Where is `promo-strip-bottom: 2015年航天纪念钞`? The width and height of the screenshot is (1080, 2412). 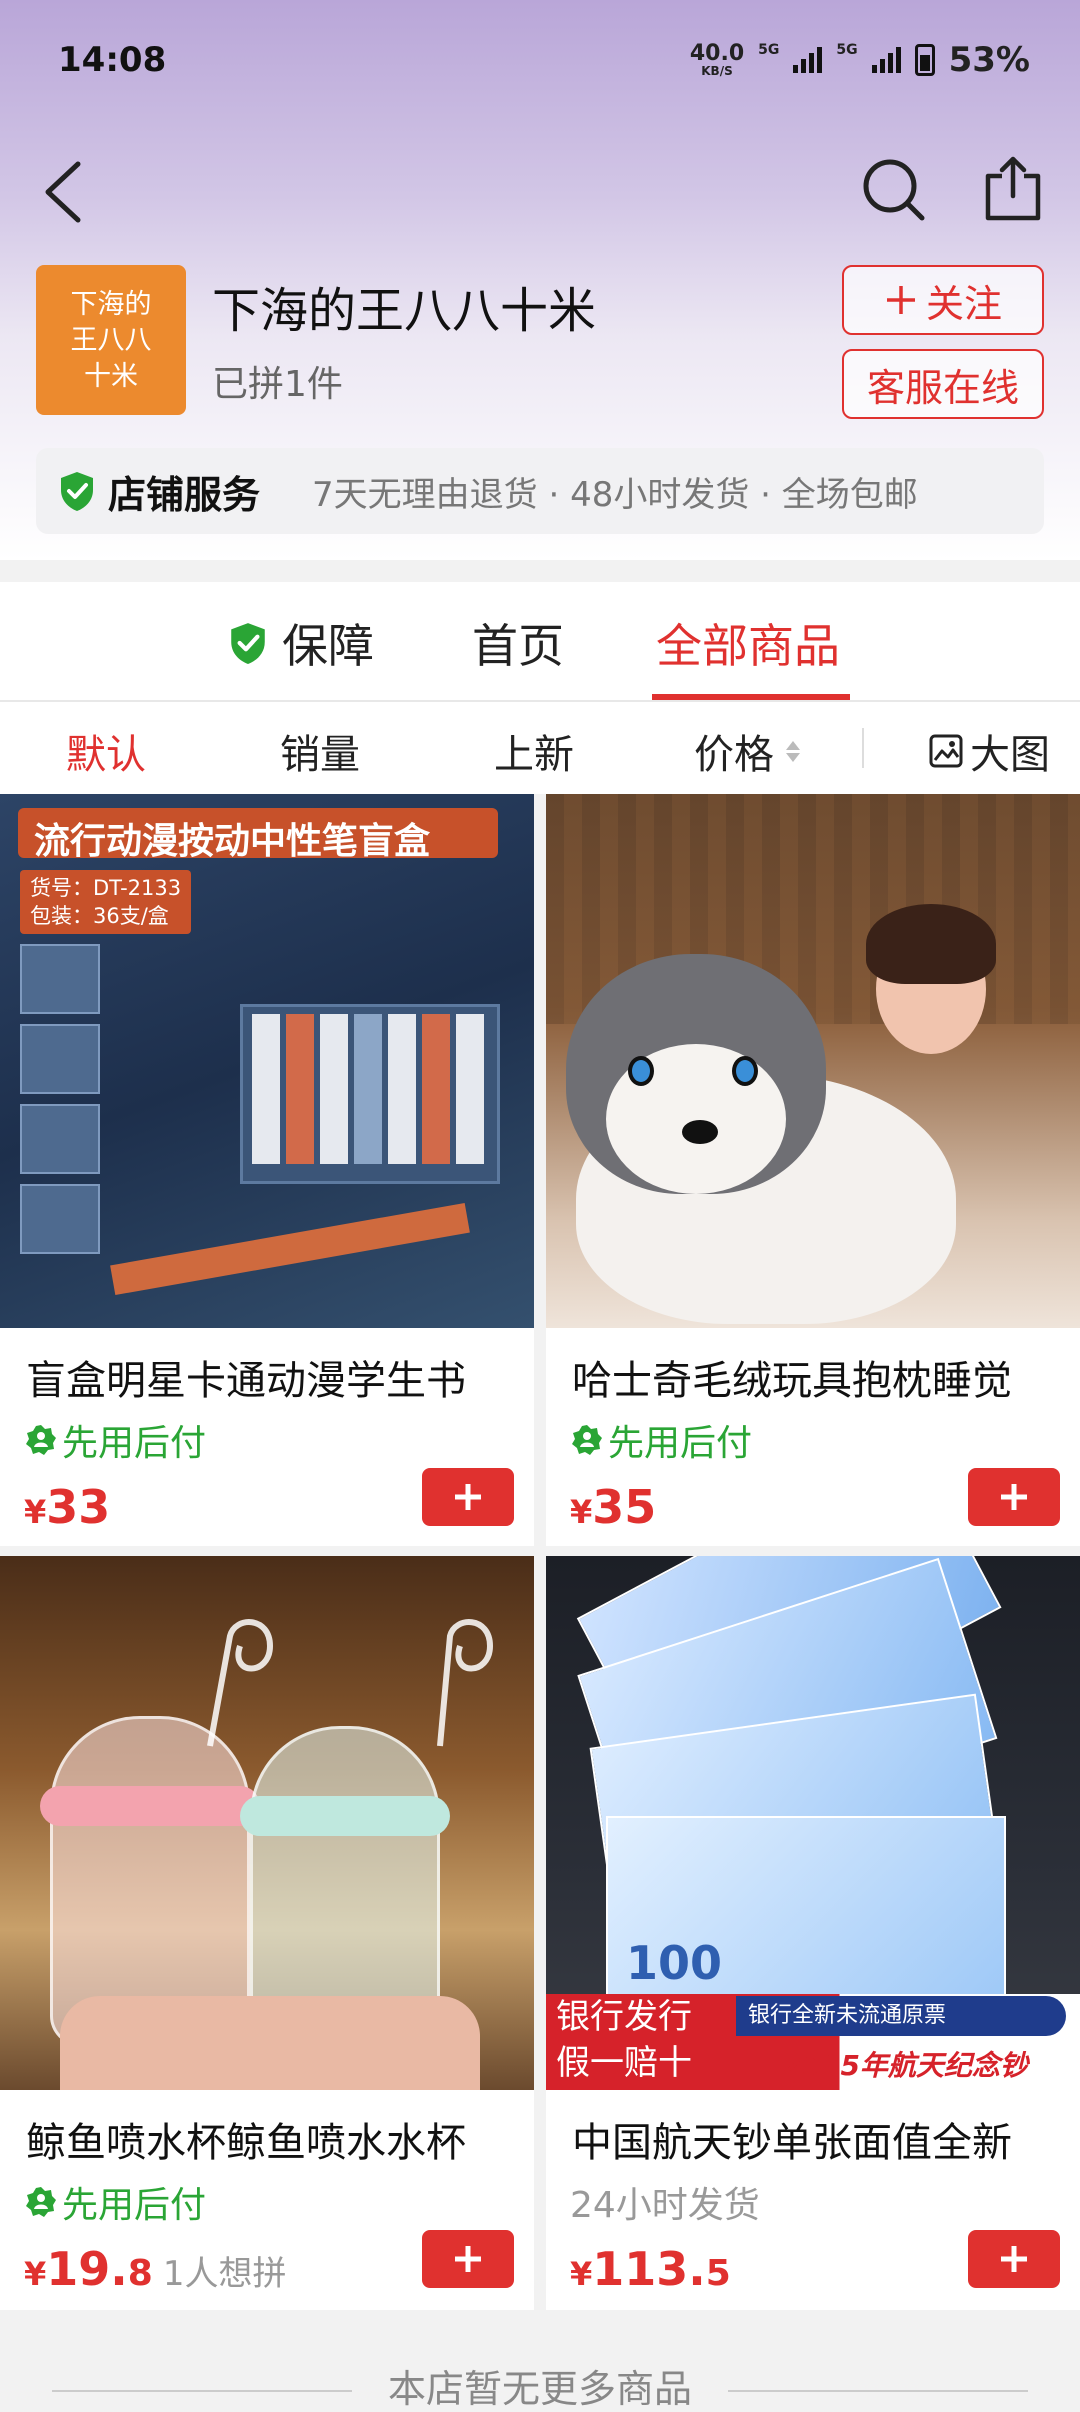
promo-strip-bottom: 2015年航天纪念钞 is located at coordinates (905, 2065).